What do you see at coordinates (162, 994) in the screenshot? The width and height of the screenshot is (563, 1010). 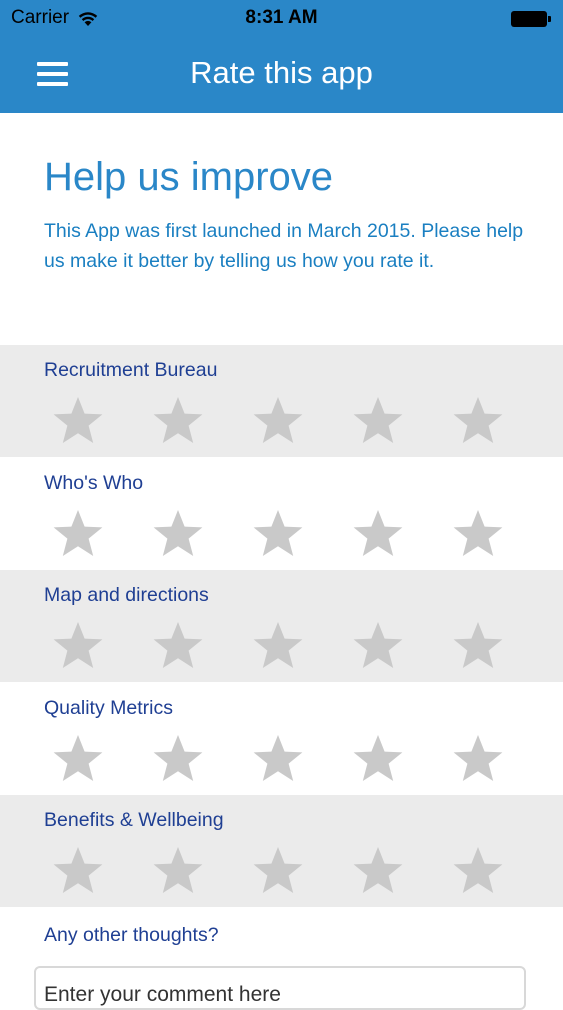 I see `comment-placeholder: Enter your comment here` at bounding box center [162, 994].